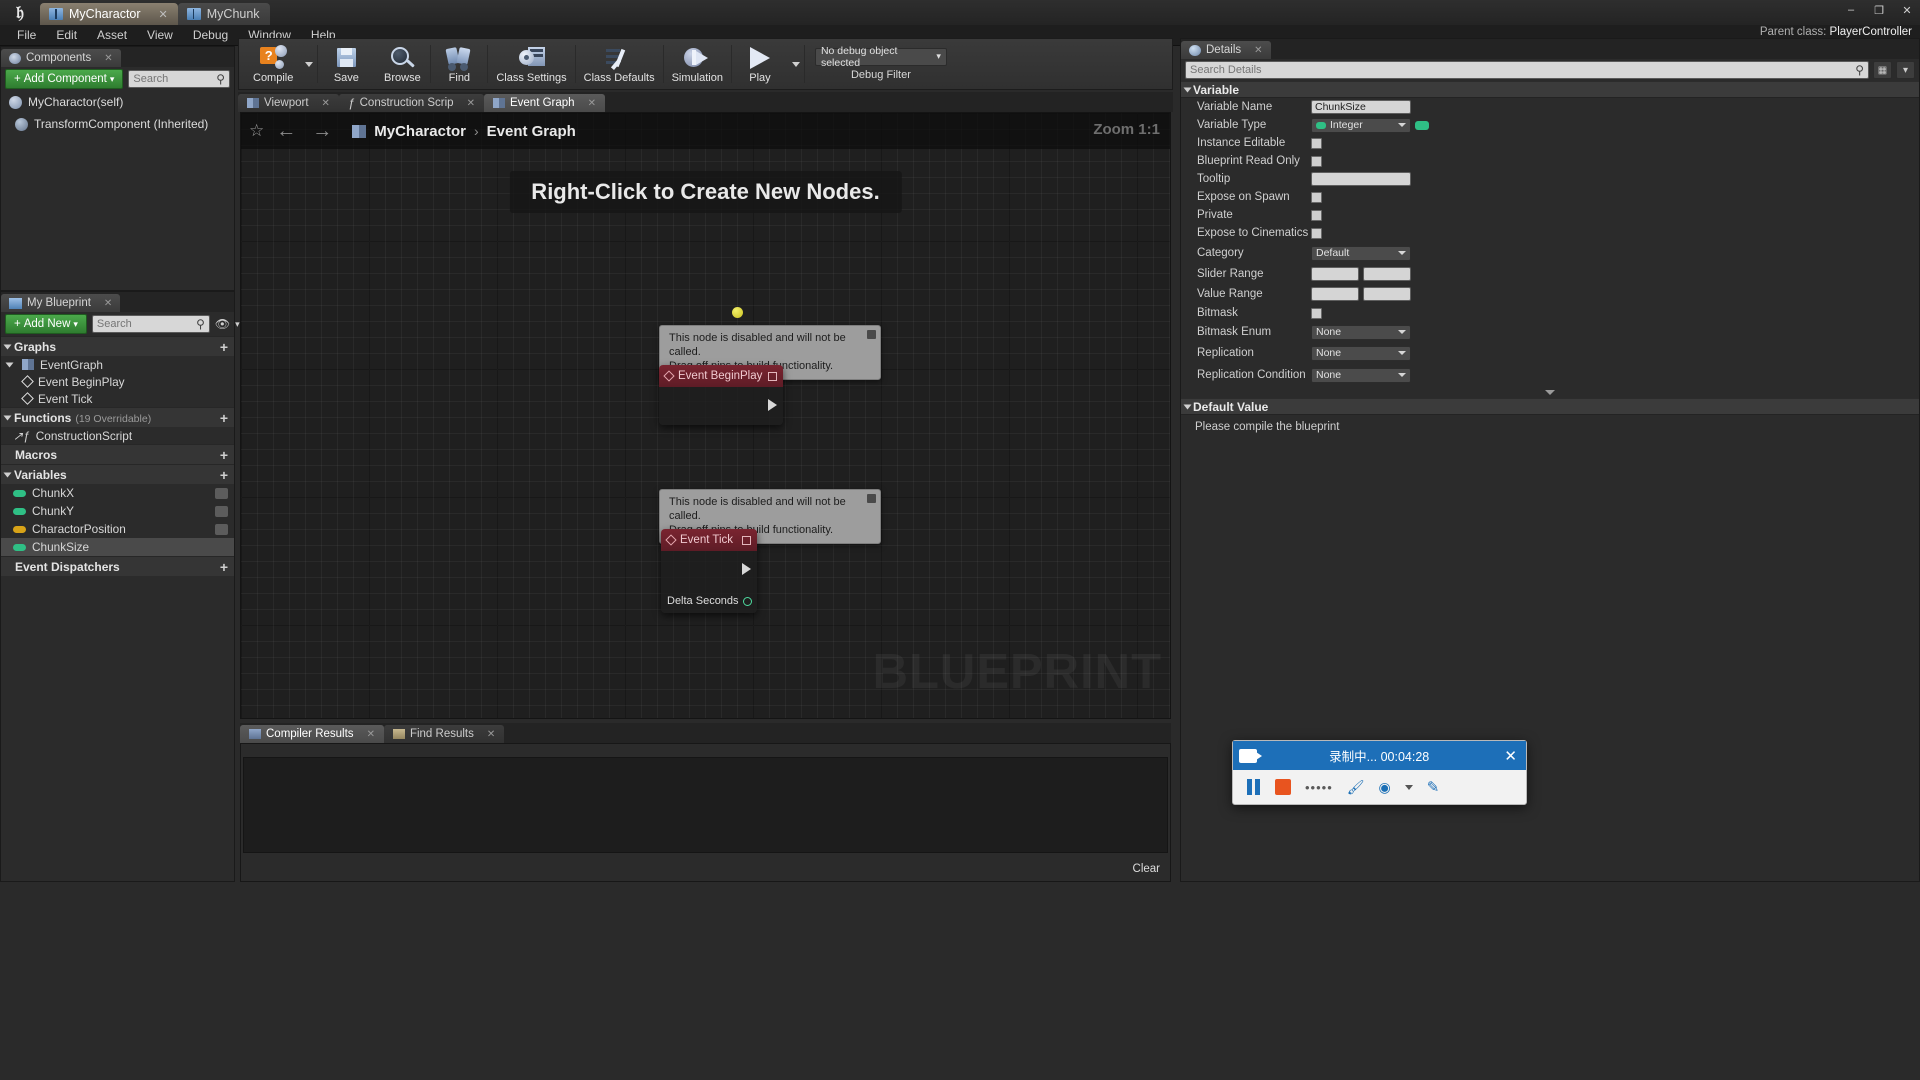  I want to click on section-event-dispatchers: Event Dispatchers +, so click(117, 566).